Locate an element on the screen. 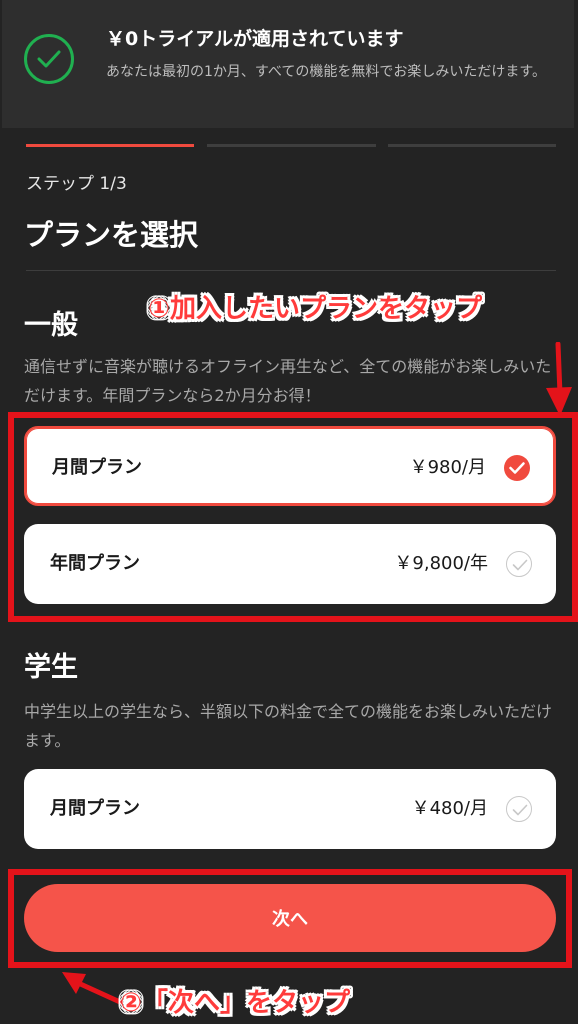 The width and height of the screenshot is (578, 1024). section-title-general: 一般 is located at coordinates (51, 325).